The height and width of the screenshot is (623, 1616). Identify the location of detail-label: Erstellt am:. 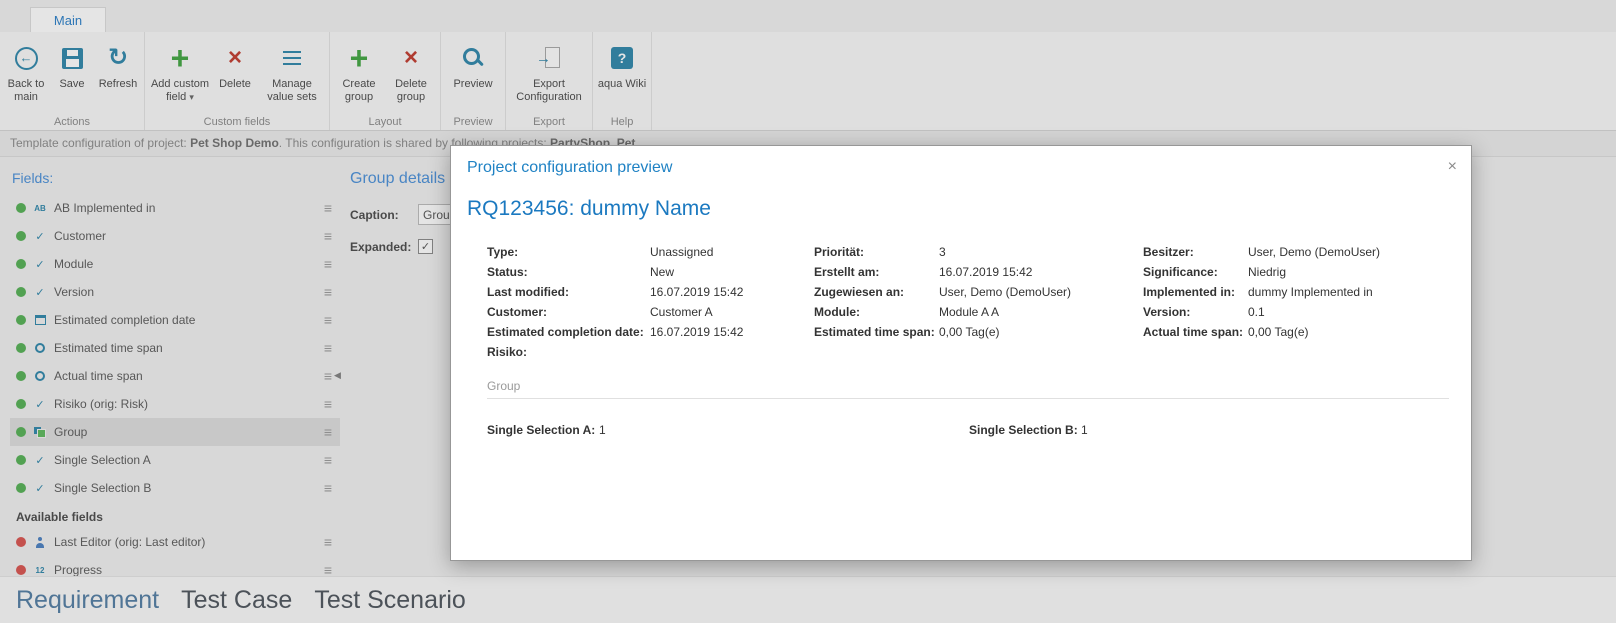
(847, 272).